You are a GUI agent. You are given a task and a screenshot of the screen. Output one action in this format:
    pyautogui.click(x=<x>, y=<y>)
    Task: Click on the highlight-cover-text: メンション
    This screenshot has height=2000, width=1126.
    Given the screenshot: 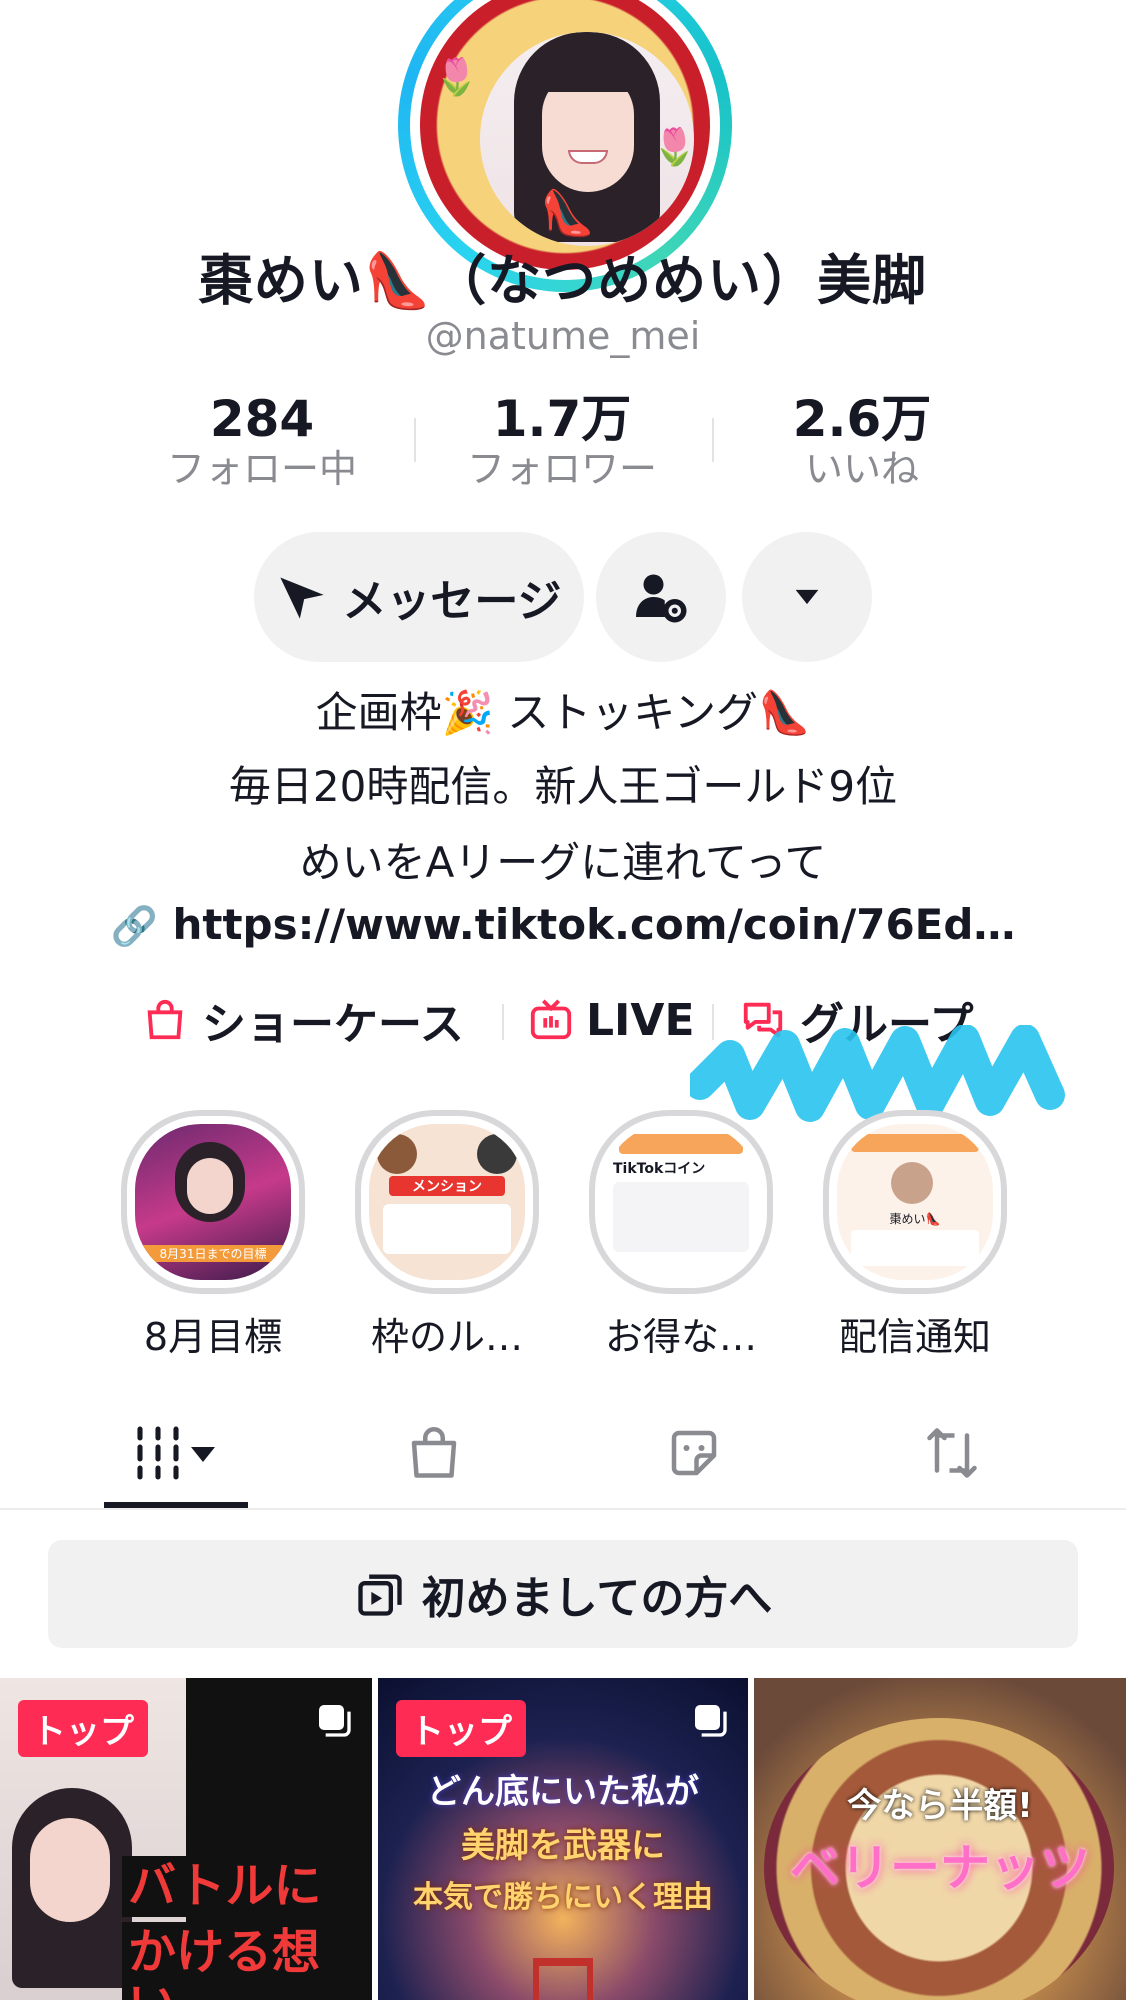 What is the action you would take?
    pyautogui.click(x=447, y=1186)
    